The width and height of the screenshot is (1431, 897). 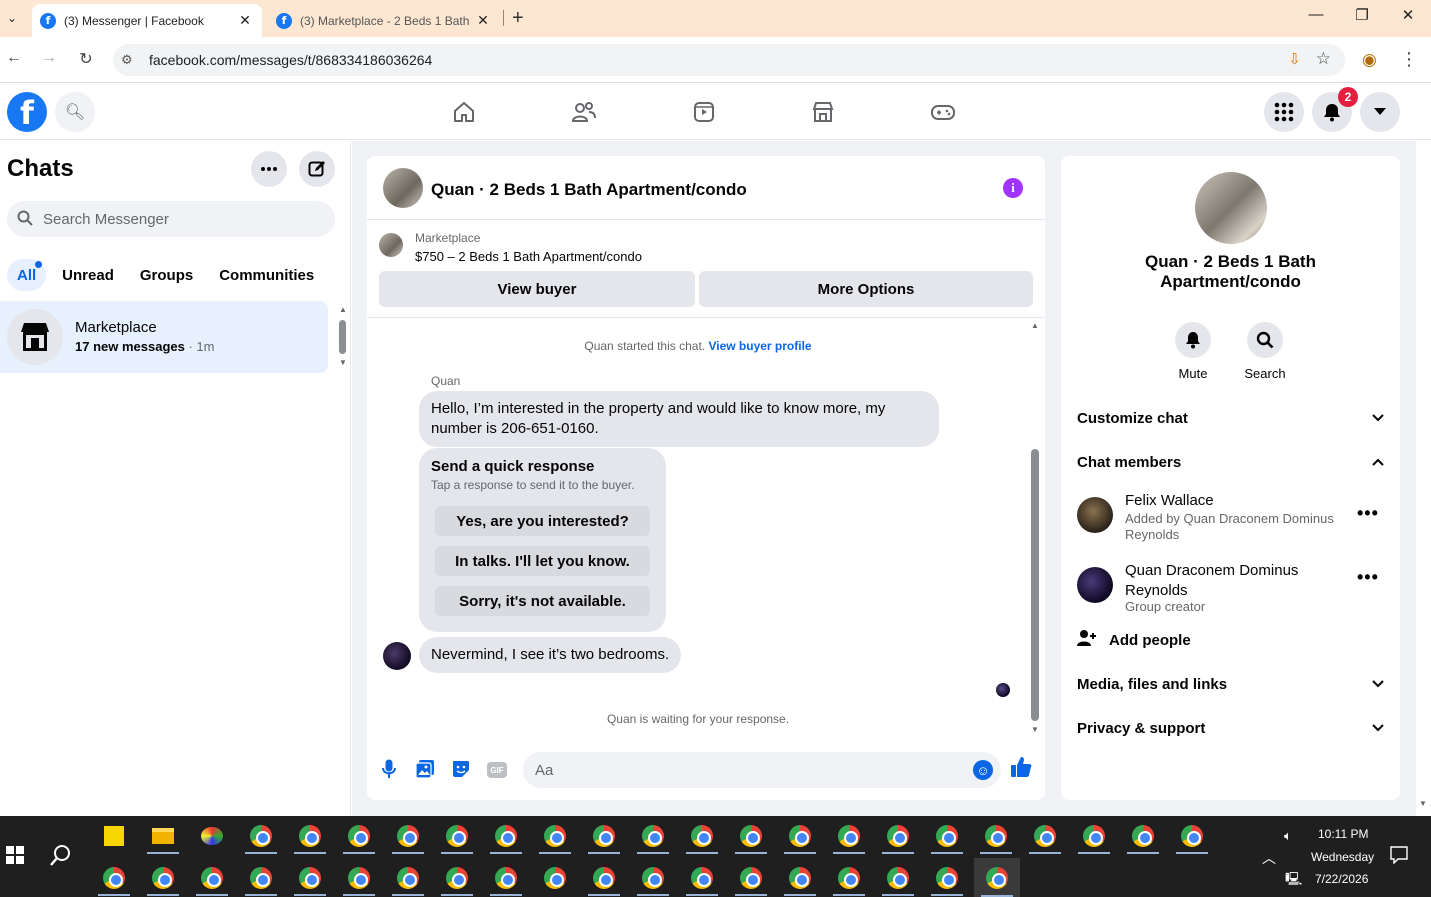 I want to click on listing-thumbnail, so click(x=391, y=245).